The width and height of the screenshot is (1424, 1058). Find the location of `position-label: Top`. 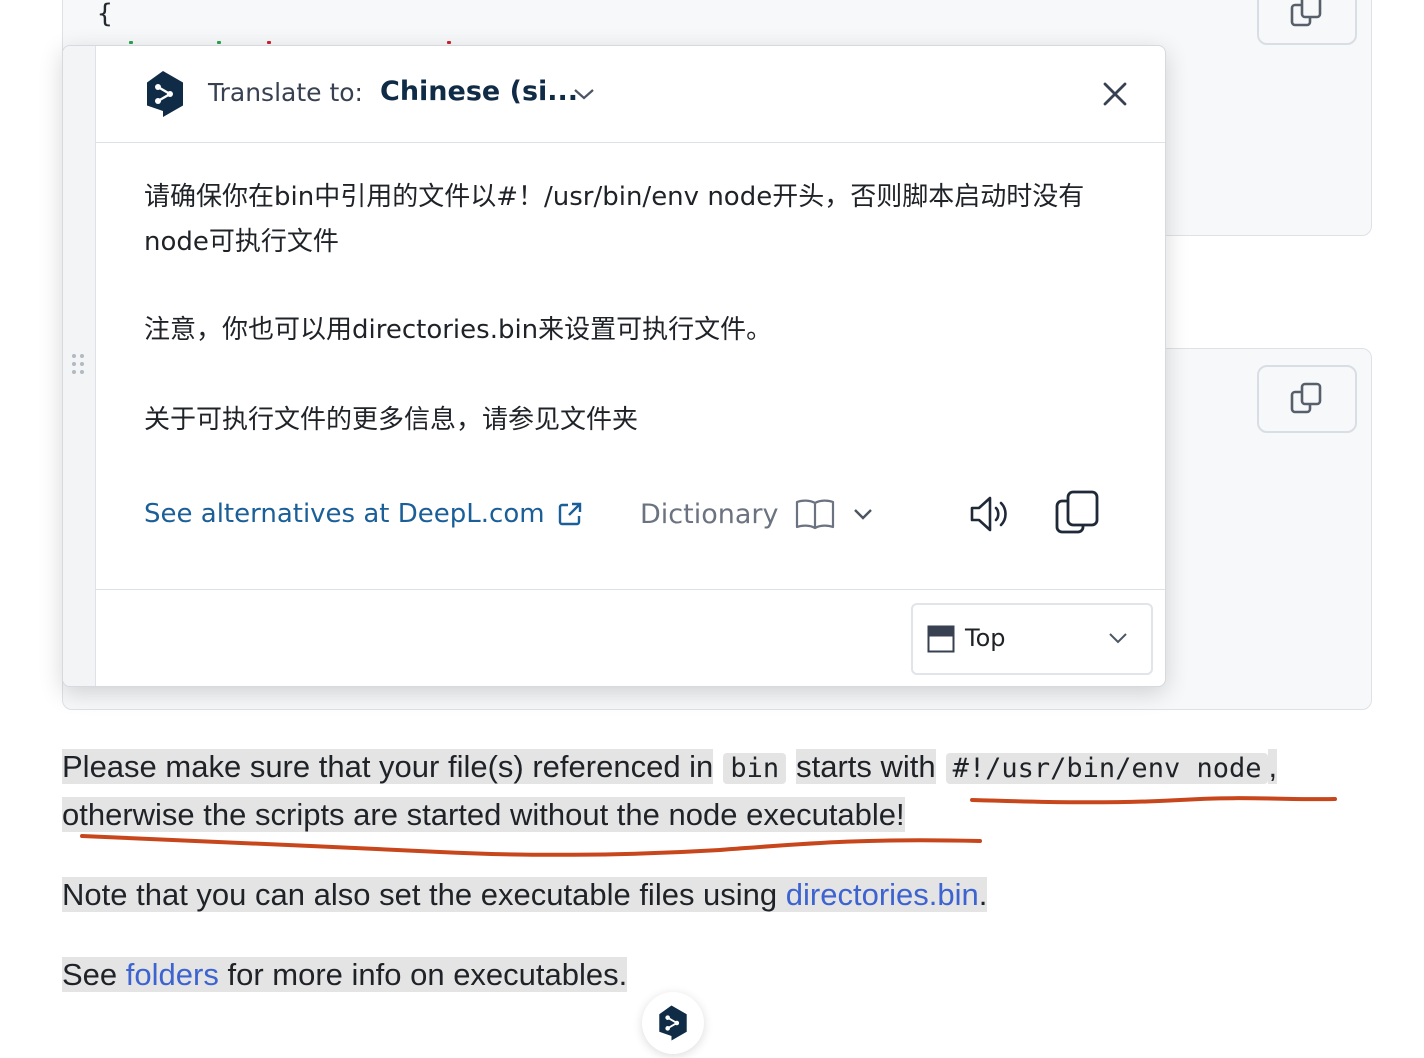

position-label: Top is located at coordinates (985, 638).